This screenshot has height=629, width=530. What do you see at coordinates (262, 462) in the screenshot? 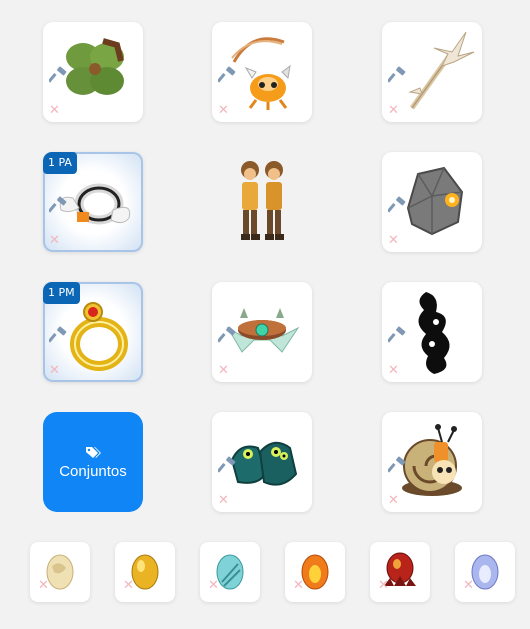
I see `boots-slot: ✕` at bounding box center [262, 462].